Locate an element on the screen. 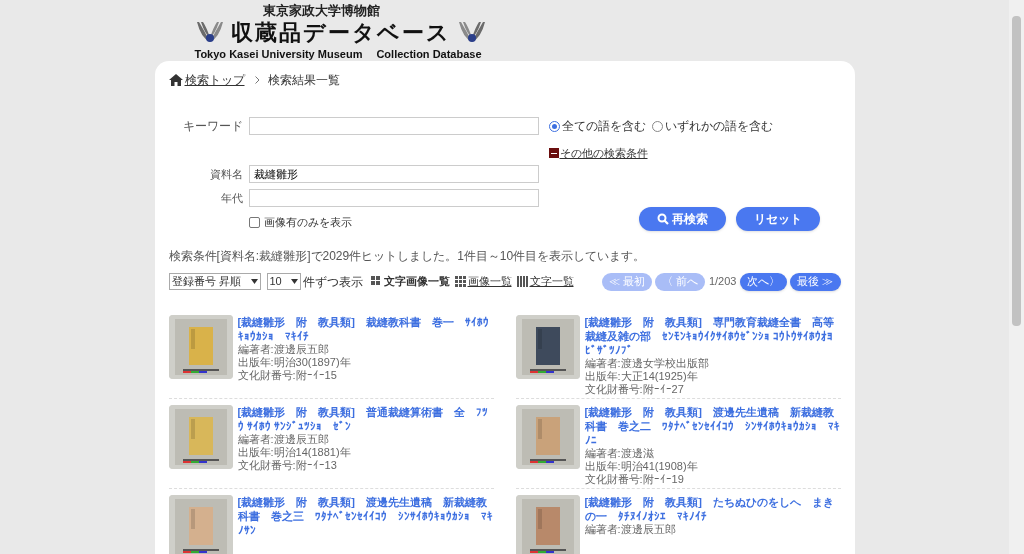 The width and height of the screenshot is (1024, 554). radio-label: いずれかの語を含む is located at coordinates (718, 126).